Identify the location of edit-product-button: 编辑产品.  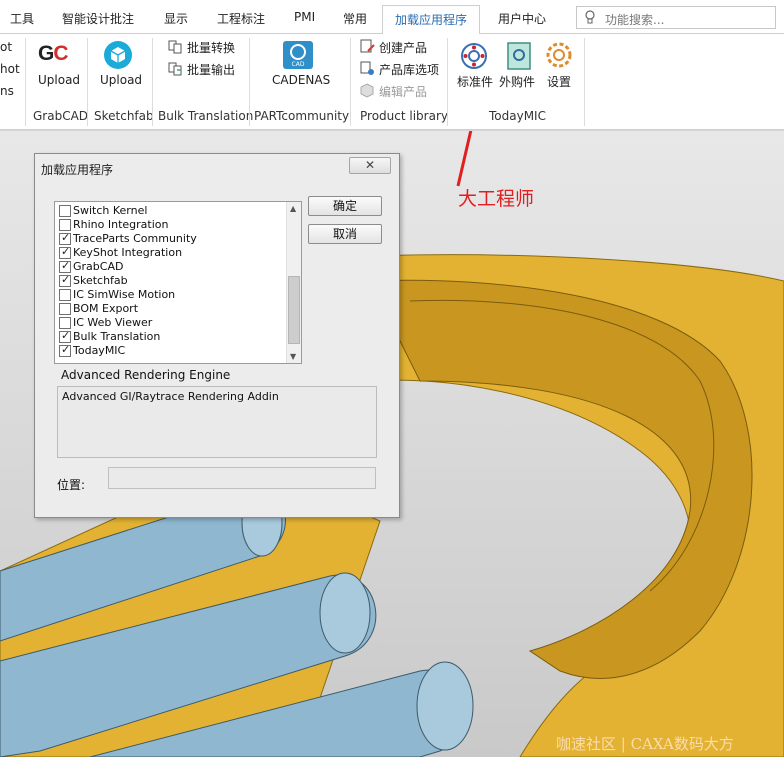
(403, 91).